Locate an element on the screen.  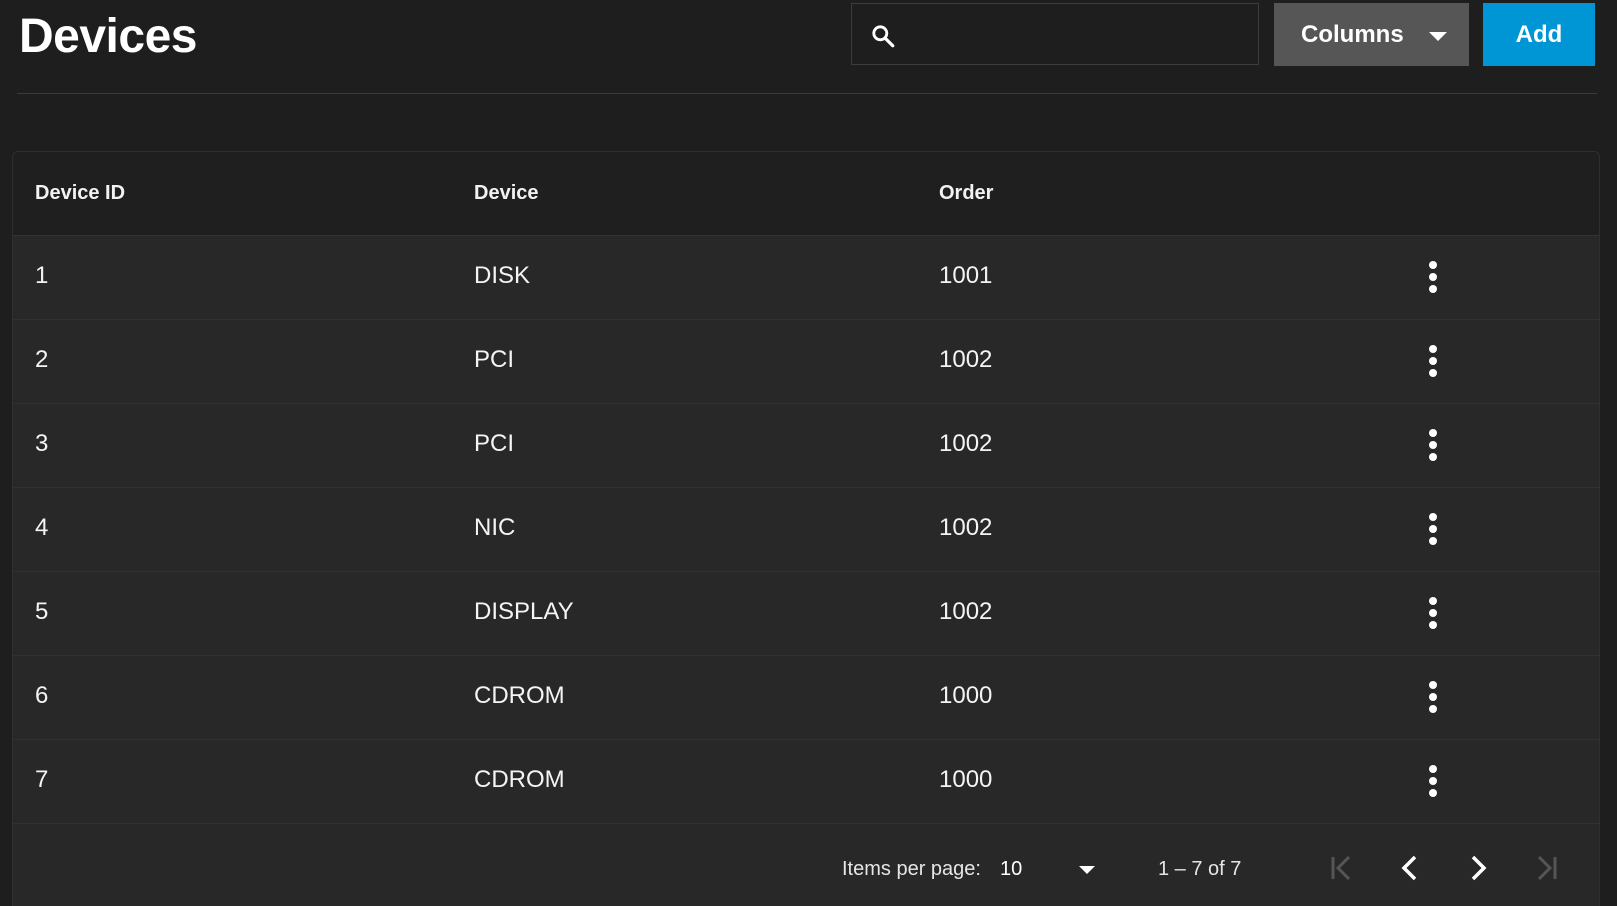
header-divider is located at coordinates (807, 93).